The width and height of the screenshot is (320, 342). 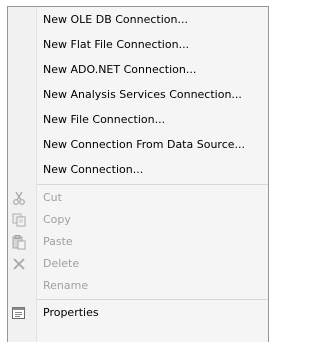 What do you see at coordinates (19, 220) in the screenshot?
I see `copy-icon` at bounding box center [19, 220].